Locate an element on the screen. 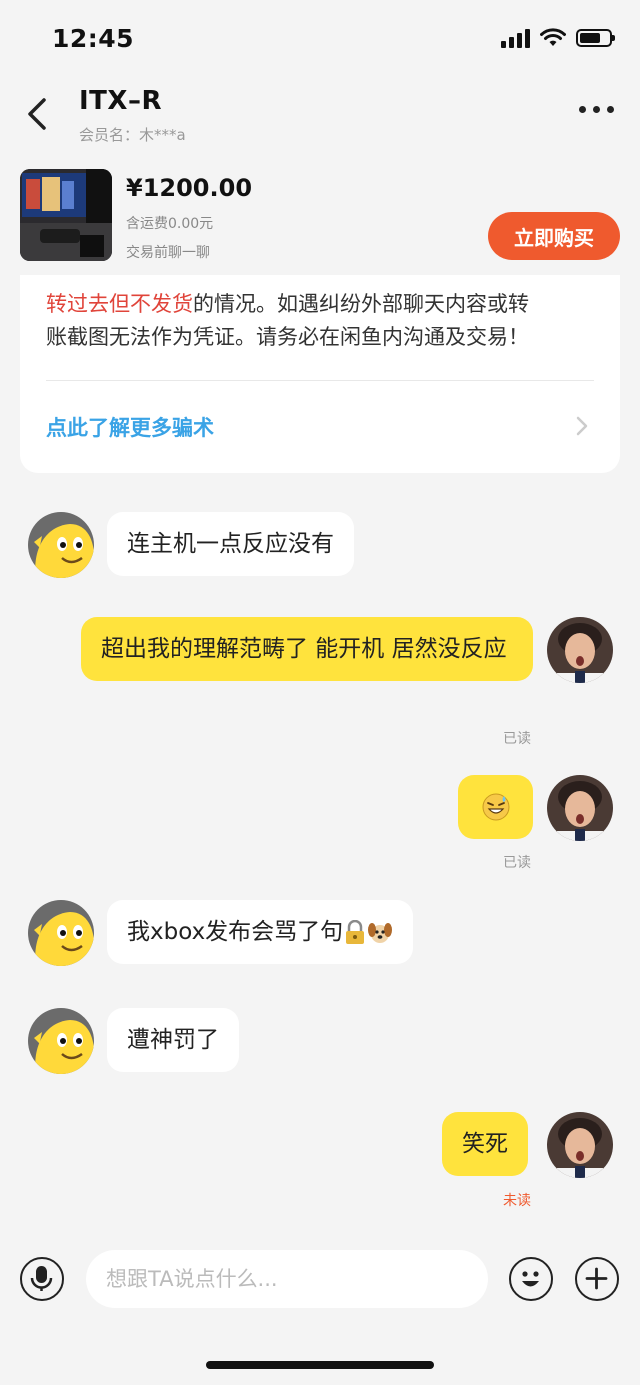  chat-header: ITX–R 会员名：木***a is located at coordinates (320, 117).